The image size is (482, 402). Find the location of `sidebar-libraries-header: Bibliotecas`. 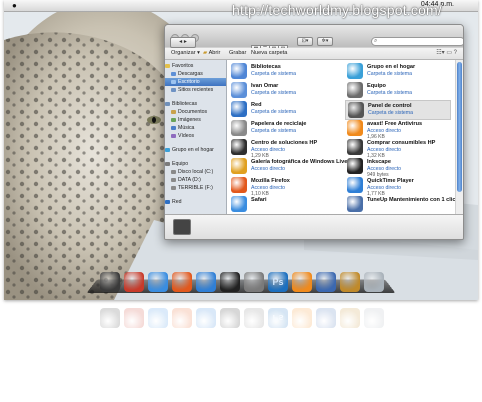

sidebar-libraries-header: Bibliotecas is located at coordinates (195, 104).